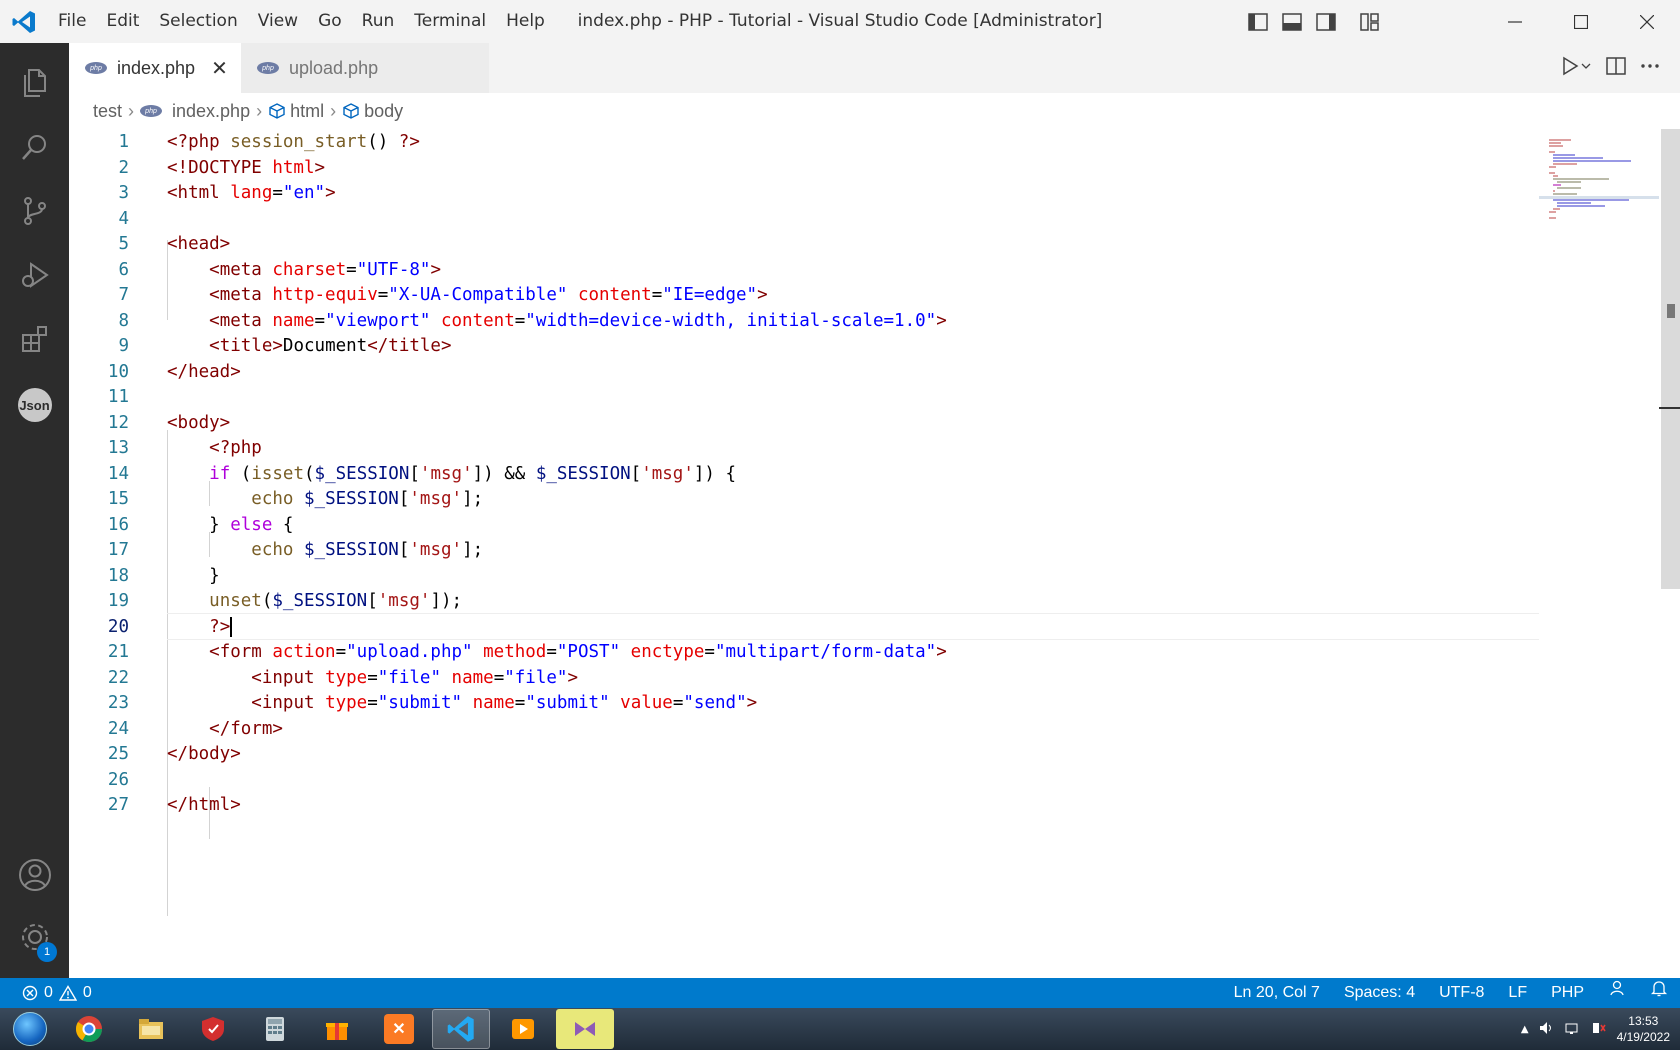 This screenshot has width=1680, height=1050. I want to click on code-line: 24 </form>, so click(804, 729).